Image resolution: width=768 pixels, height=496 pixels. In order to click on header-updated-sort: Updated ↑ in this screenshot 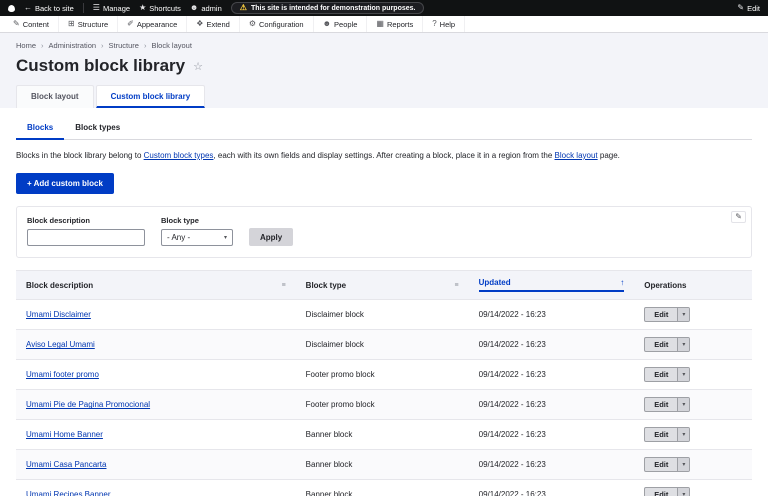, I will do `click(551, 285)`.